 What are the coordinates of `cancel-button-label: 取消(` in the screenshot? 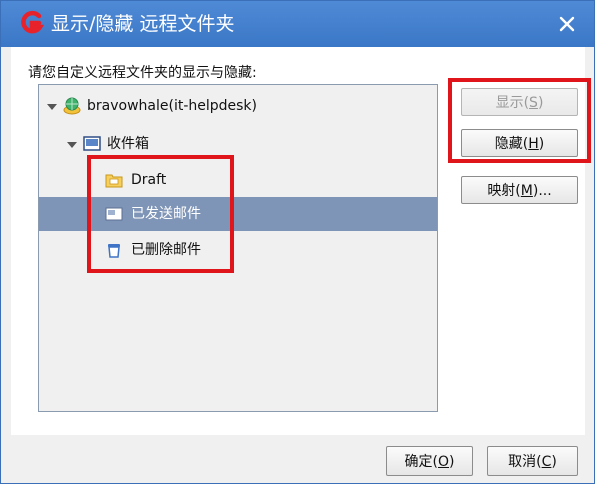 It's located at (525, 462).